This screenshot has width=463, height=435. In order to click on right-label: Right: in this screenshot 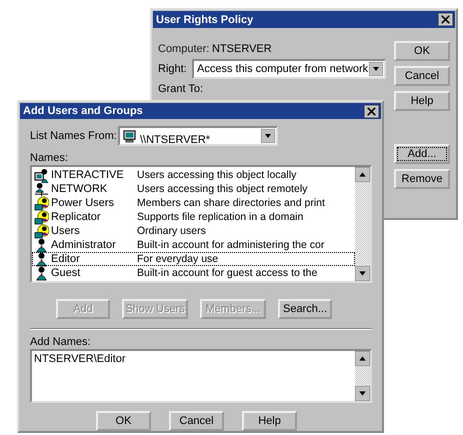, I will do `click(173, 69)`.